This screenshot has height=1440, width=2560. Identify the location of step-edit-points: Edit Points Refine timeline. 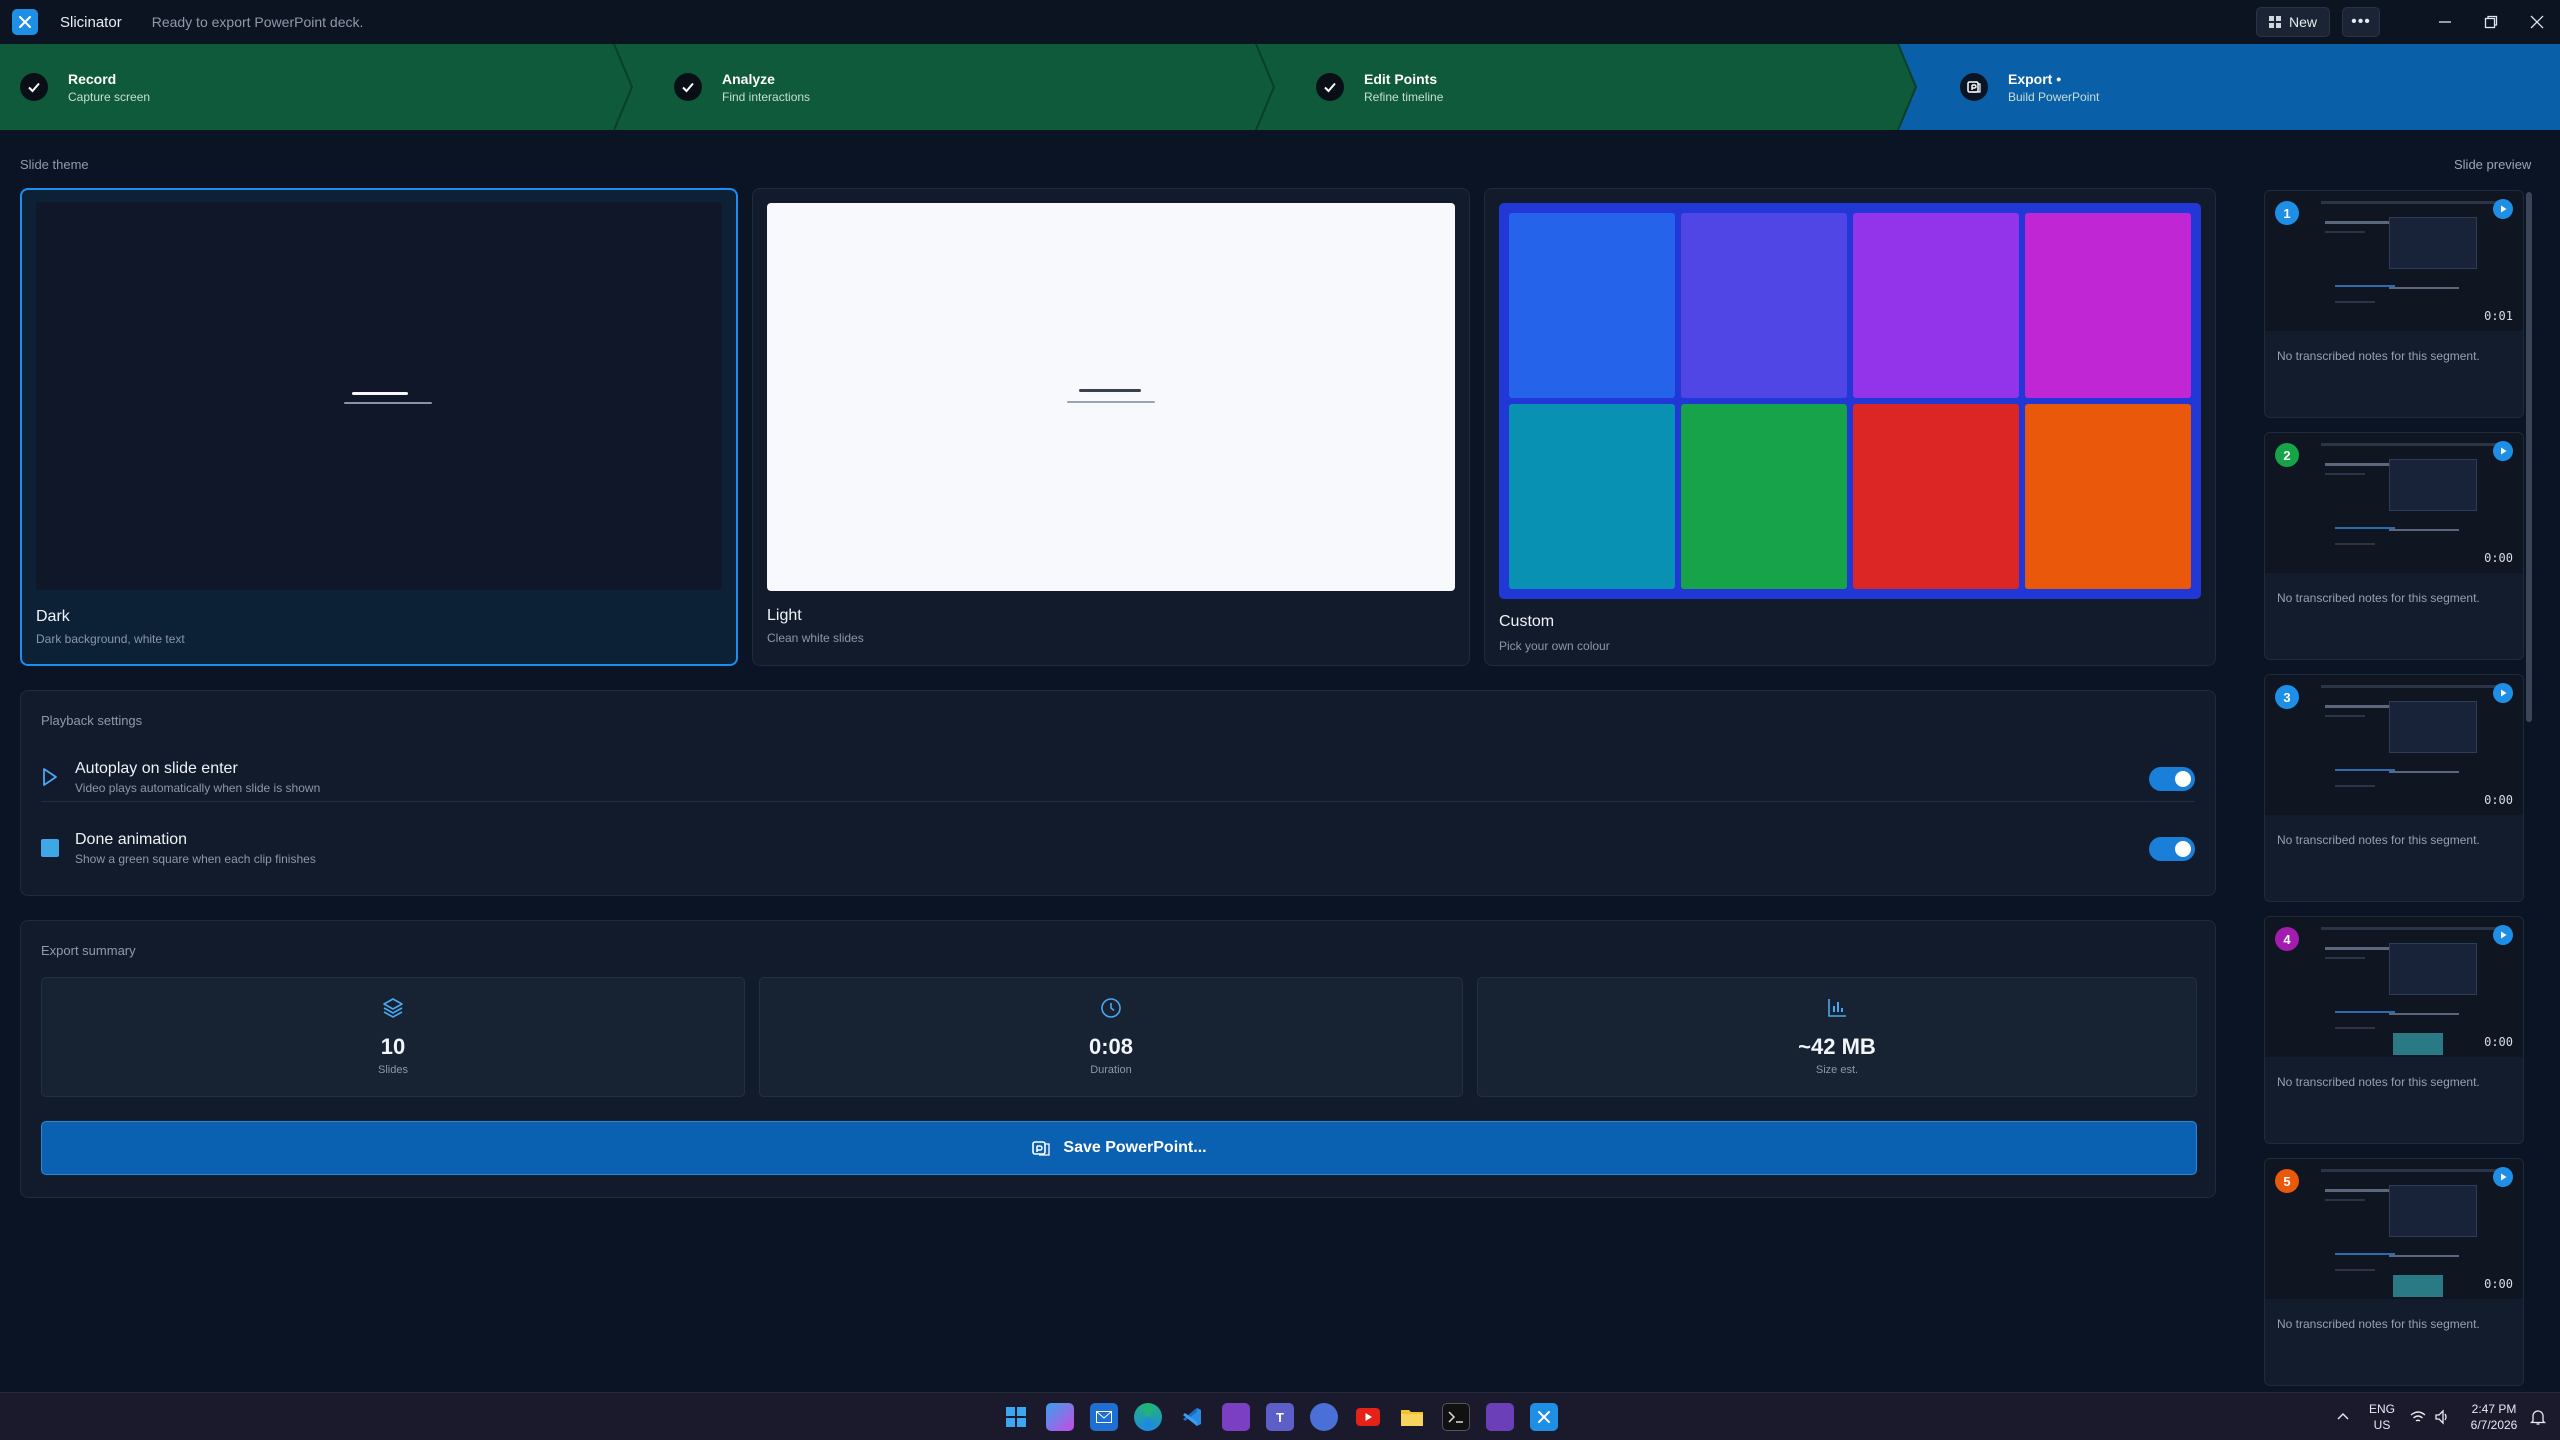
(1379, 87).